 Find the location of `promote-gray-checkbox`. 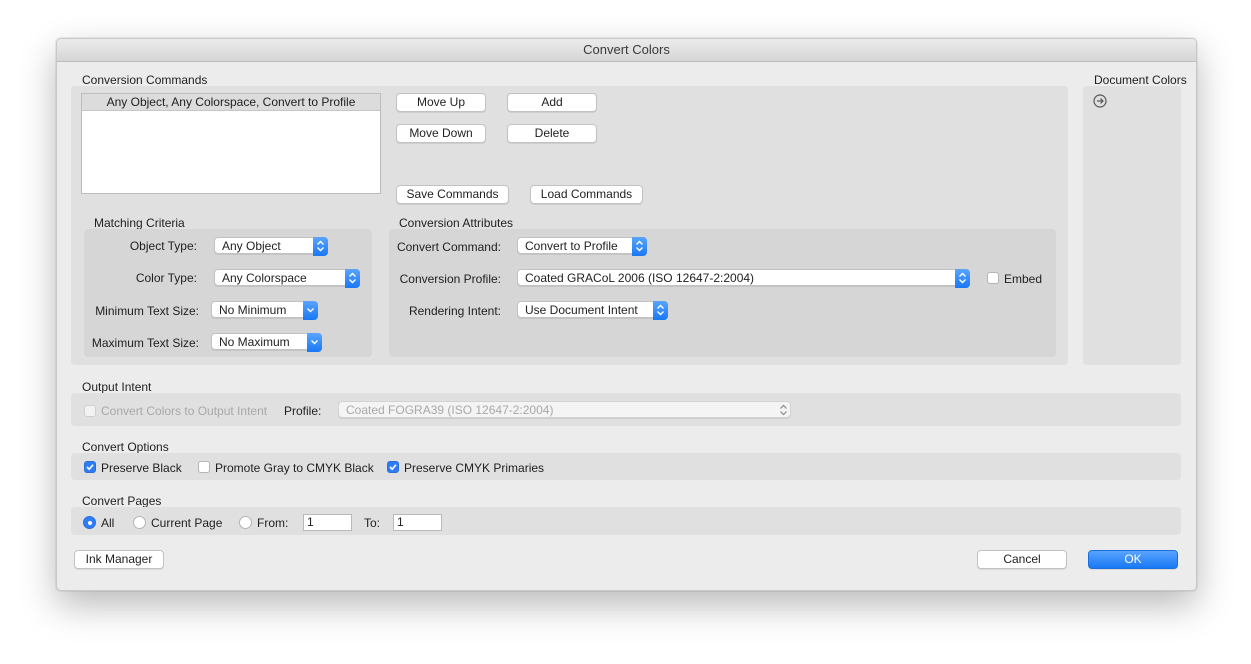

promote-gray-checkbox is located at coordinates (204, 467).